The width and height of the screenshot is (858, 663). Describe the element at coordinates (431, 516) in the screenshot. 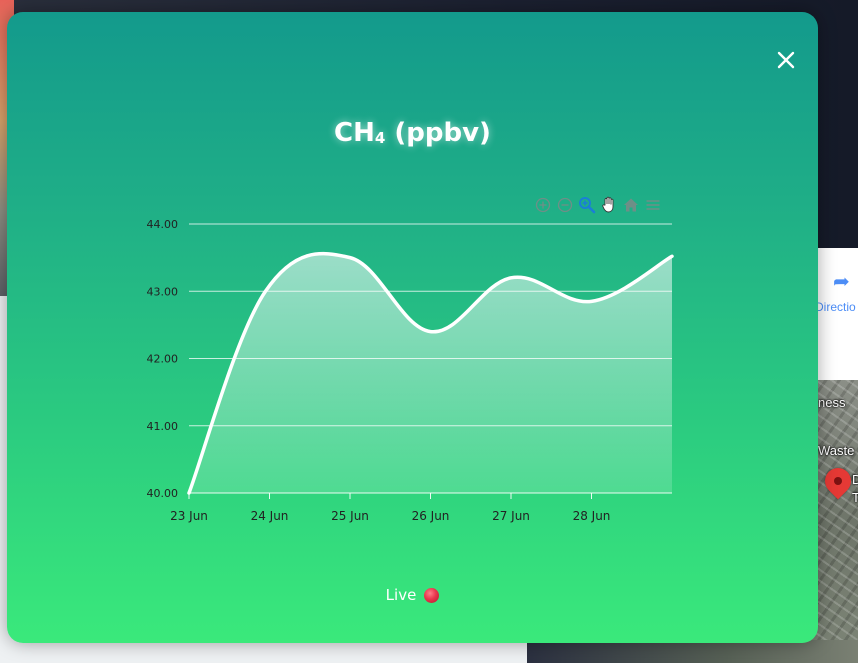

I see `x-tick-label: 26 Jun` at that location.